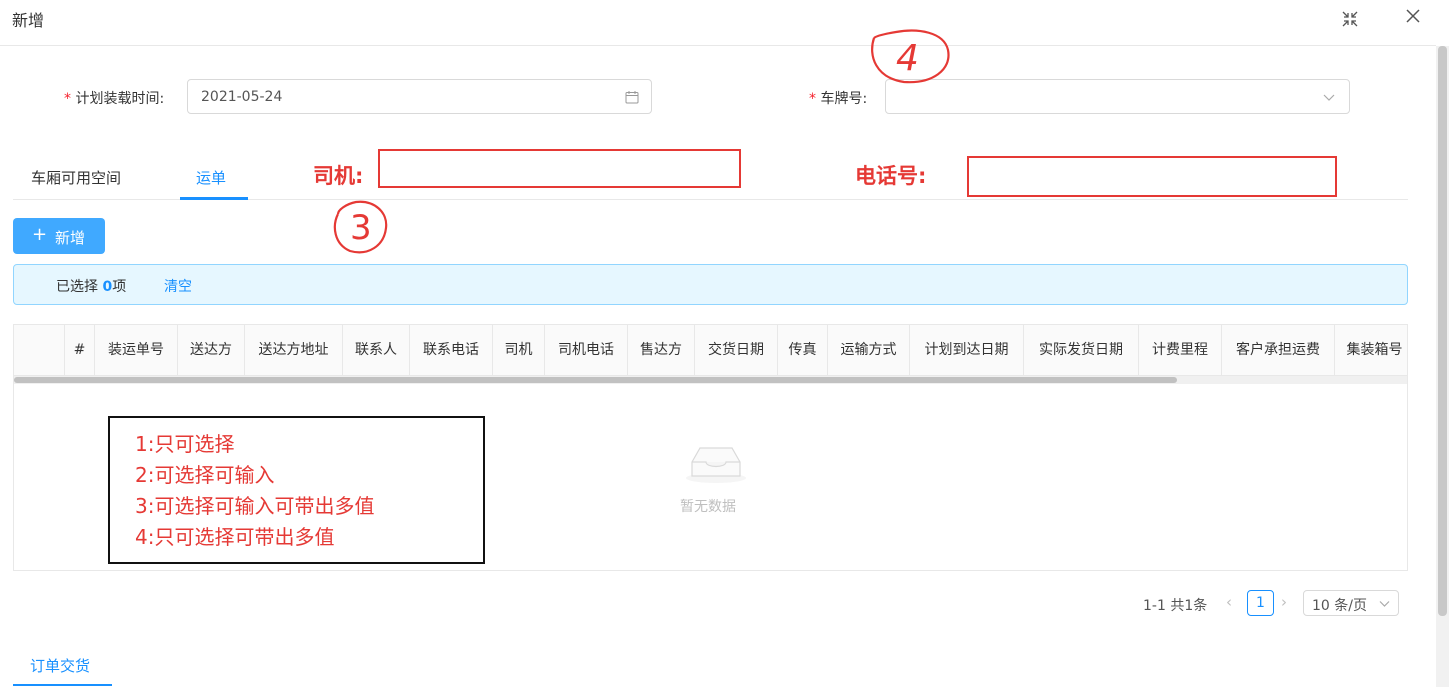  I want to click on annotation-4-text: 4, so click(907, 58).